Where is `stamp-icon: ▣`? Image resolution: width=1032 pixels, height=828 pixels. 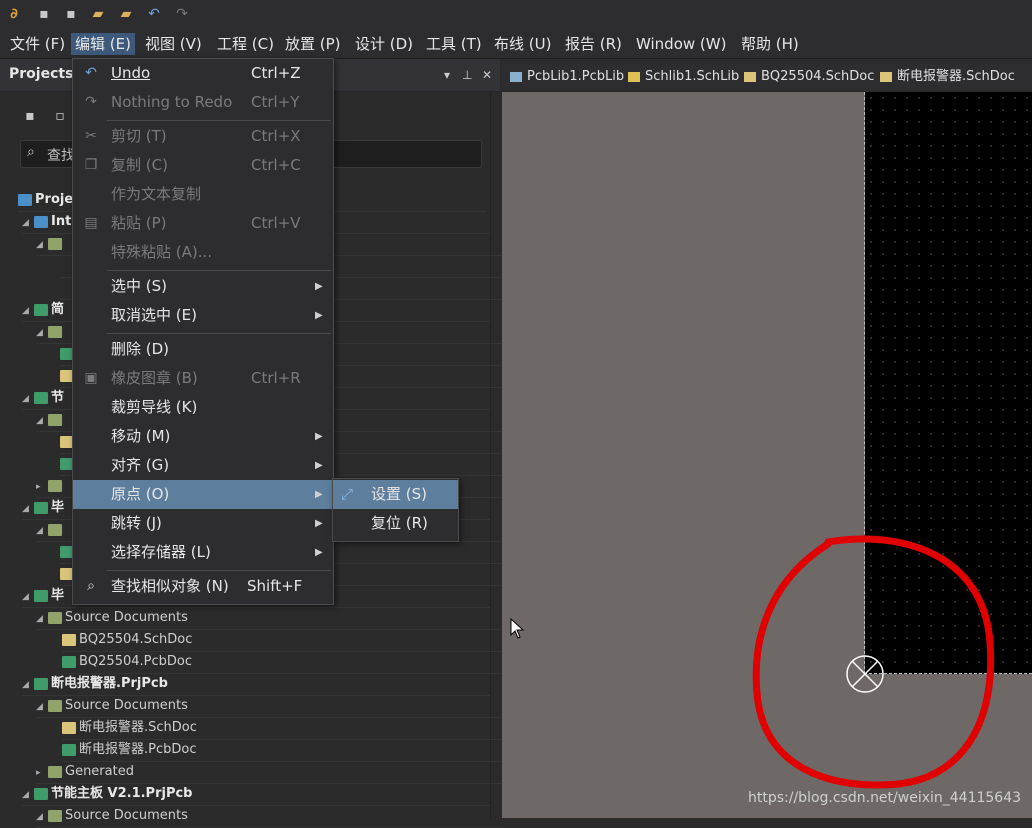 stamp-icon: ▣ is located at coordinates (91, 378).